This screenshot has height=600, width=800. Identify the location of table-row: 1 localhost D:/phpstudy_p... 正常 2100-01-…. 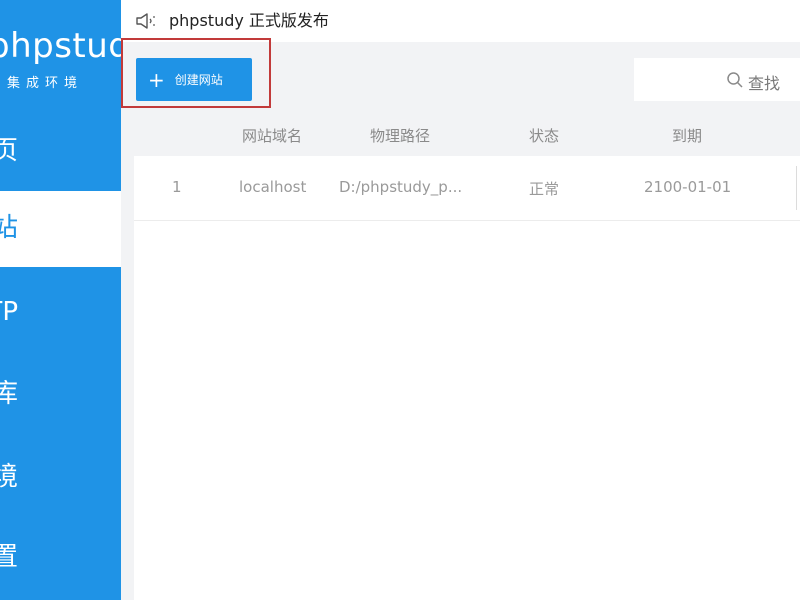
(467, 188).